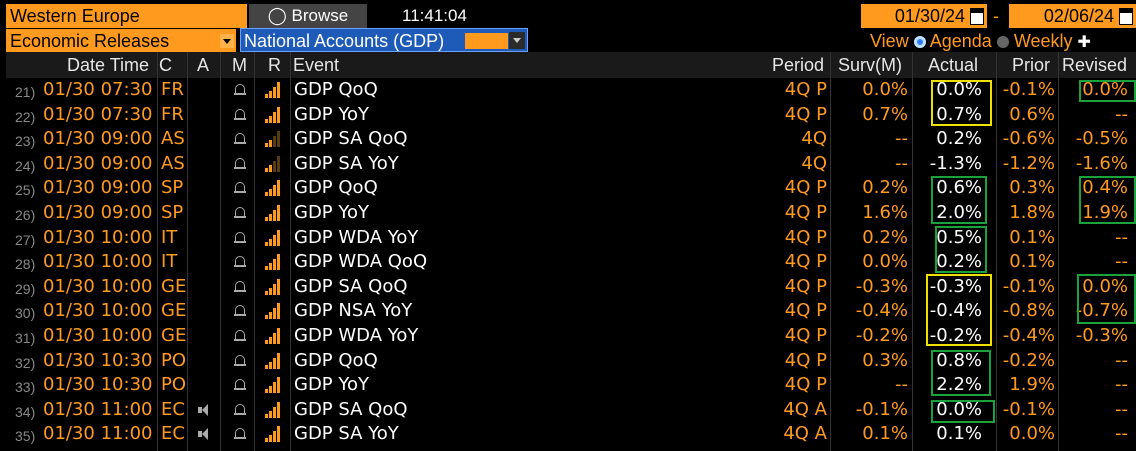 The width and height of the screenshot is (1136, 451). Describe the element at coordinates (121, 40) in the screenshot. I see `category-dropdown: Economic Releases` at that location.